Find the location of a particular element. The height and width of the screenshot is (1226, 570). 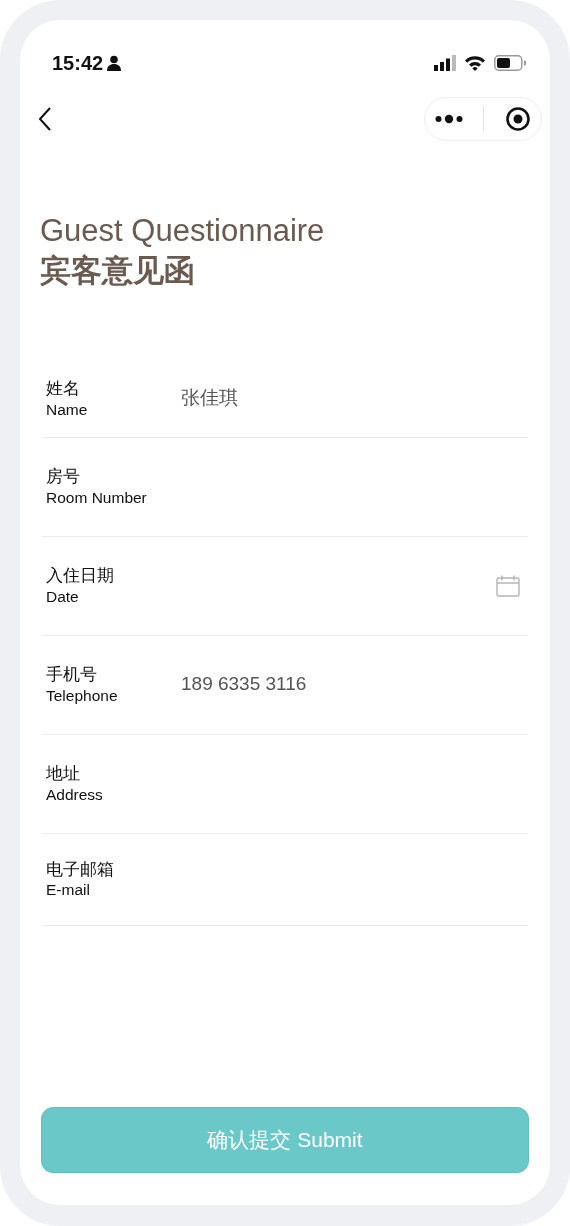

field-label: E-mail is located at coordinates (68, 890).